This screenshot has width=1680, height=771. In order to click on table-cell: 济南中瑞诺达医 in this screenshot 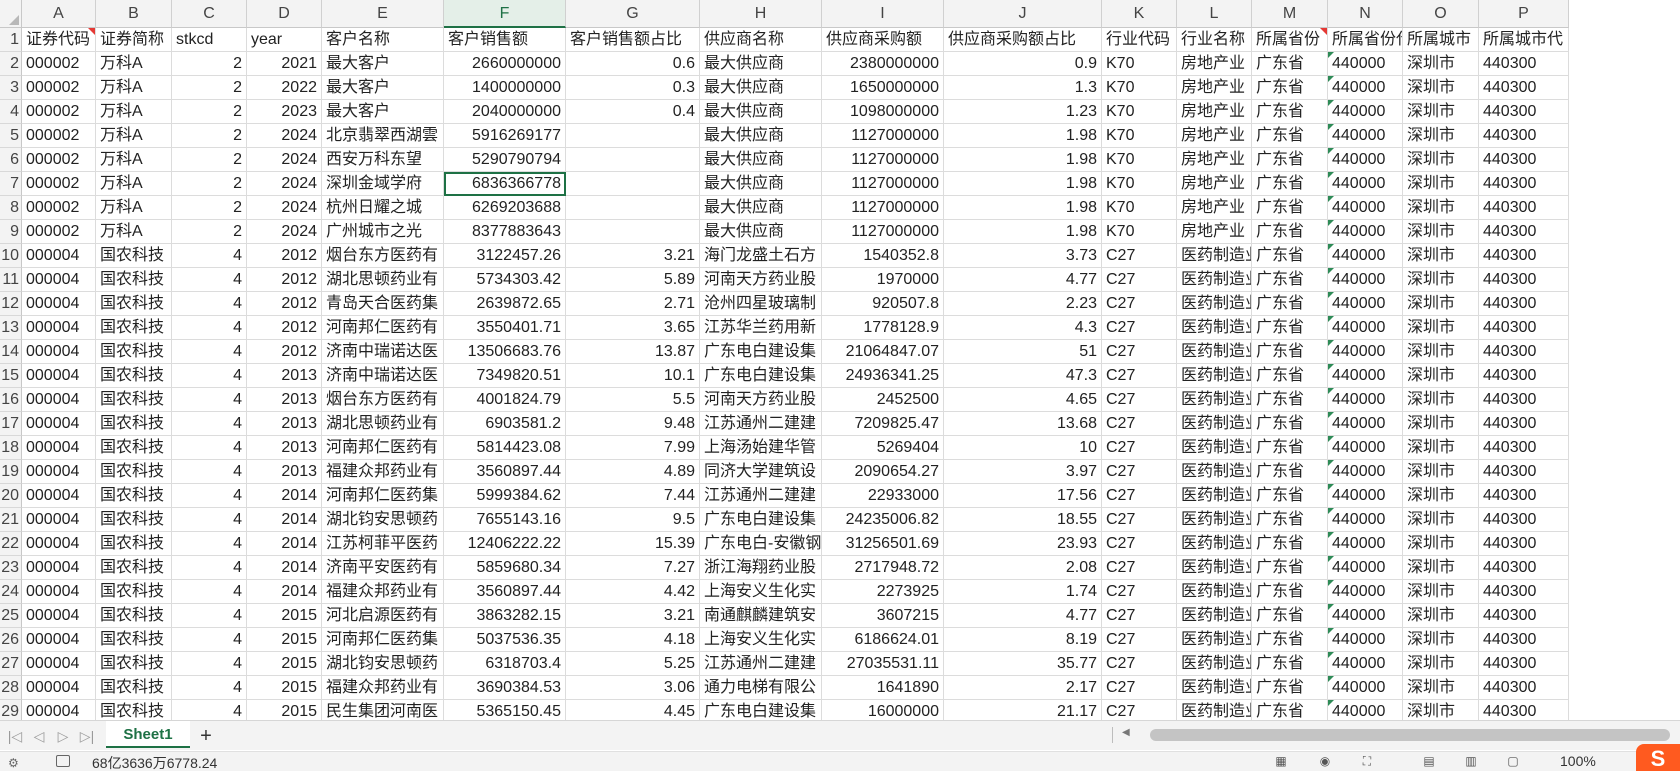, I will do `click(383, 376)`.